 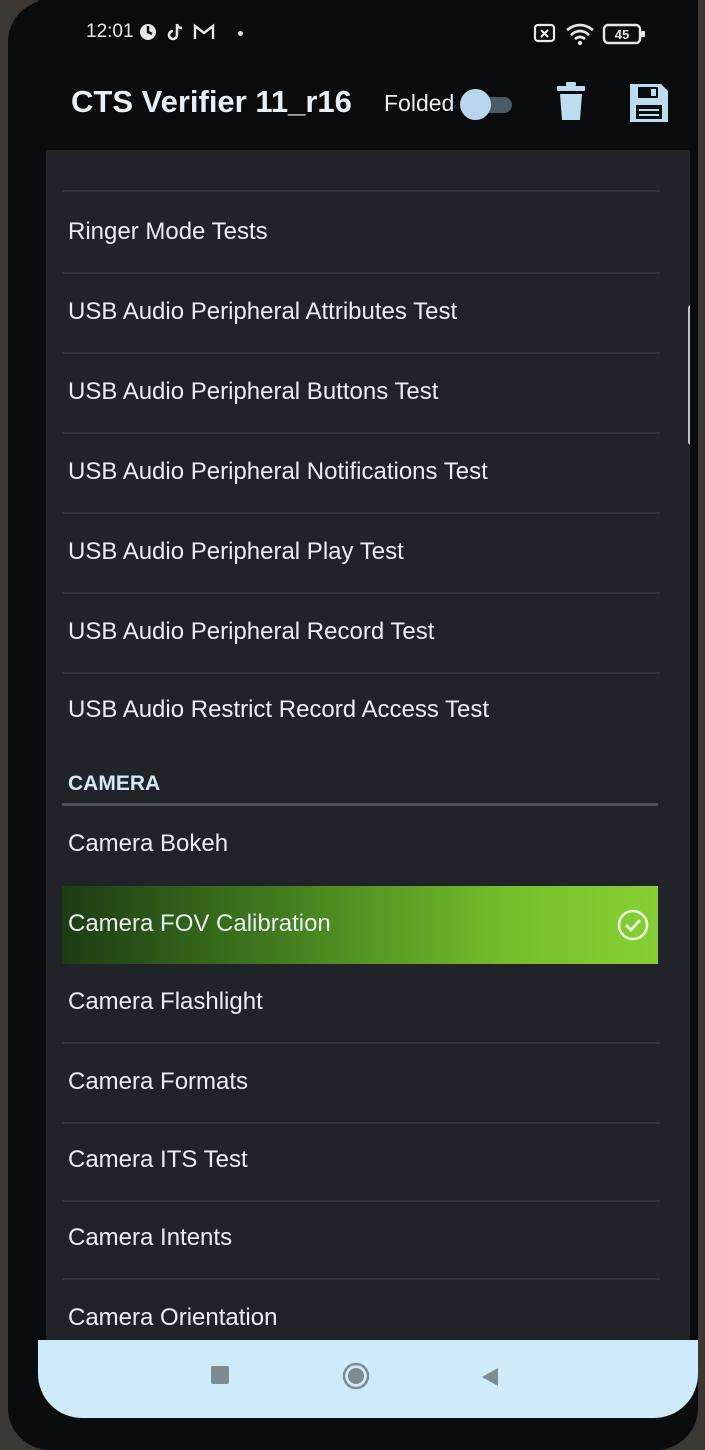 I want to click on scrollbar, so click(x=689, y=375).